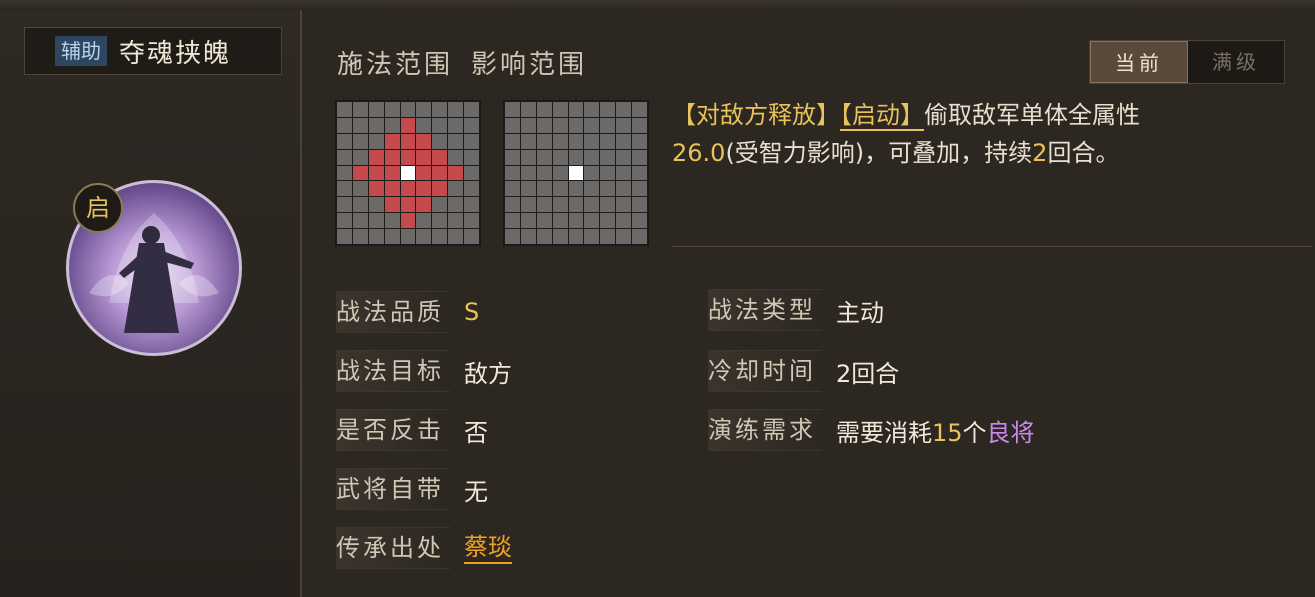 The width and height of the screenshot is (1315, 597). I want to click on drill-mid: 个, so click(974, 432).